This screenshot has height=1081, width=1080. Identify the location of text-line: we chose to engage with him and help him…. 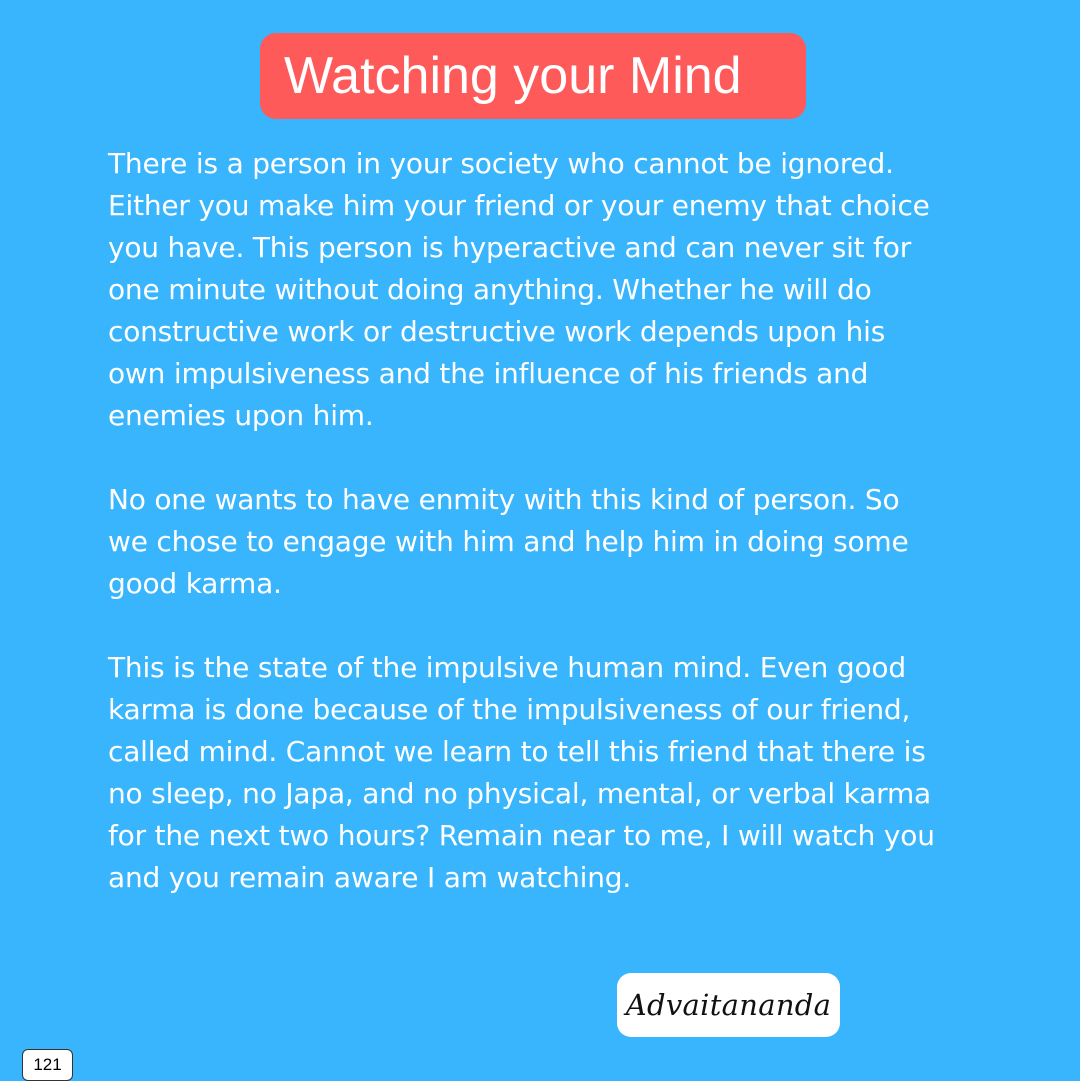
(508, 541).